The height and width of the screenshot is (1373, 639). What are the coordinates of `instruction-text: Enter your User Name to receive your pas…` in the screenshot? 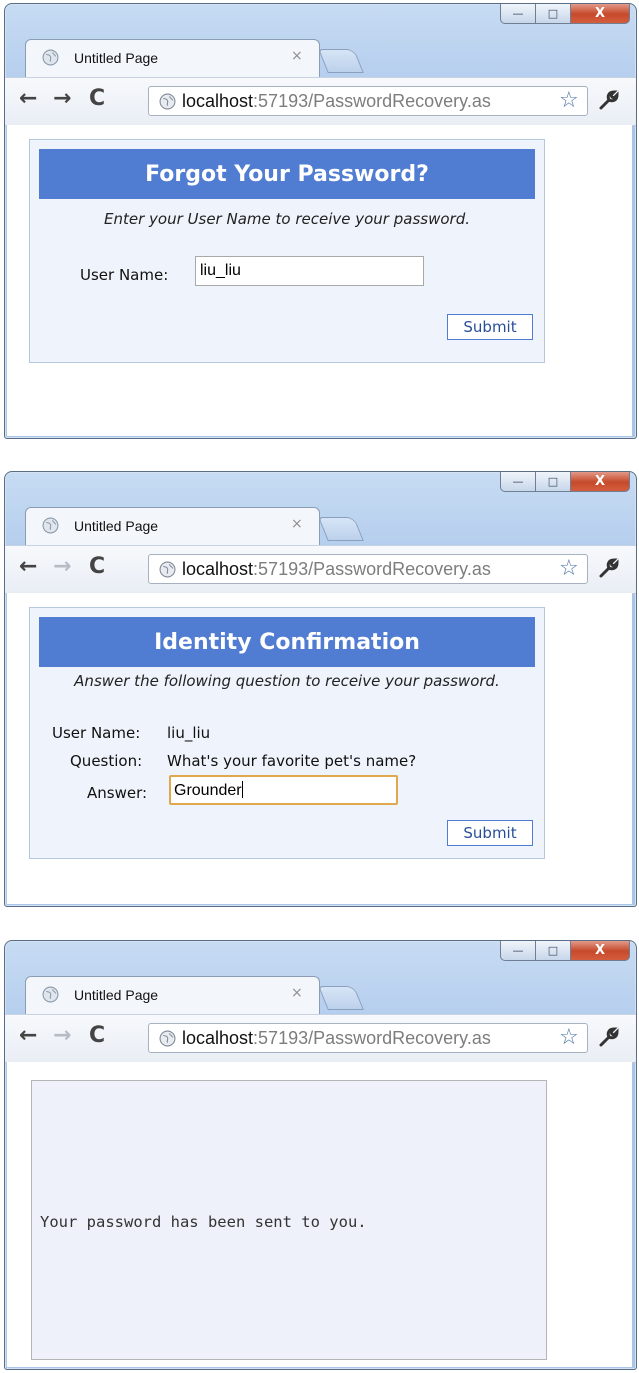 It's located at (287, 219).